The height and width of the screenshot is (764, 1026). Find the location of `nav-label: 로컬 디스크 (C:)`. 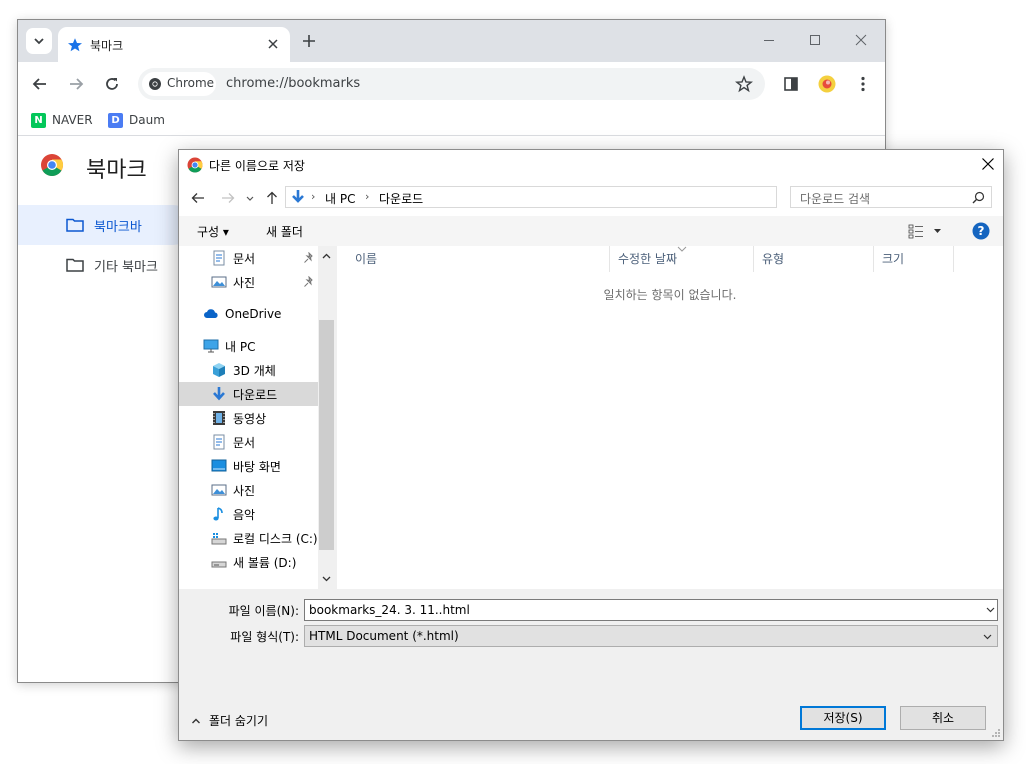

nav-label: 로컬 디스크 (C:) is located at coordinates (275, 538).